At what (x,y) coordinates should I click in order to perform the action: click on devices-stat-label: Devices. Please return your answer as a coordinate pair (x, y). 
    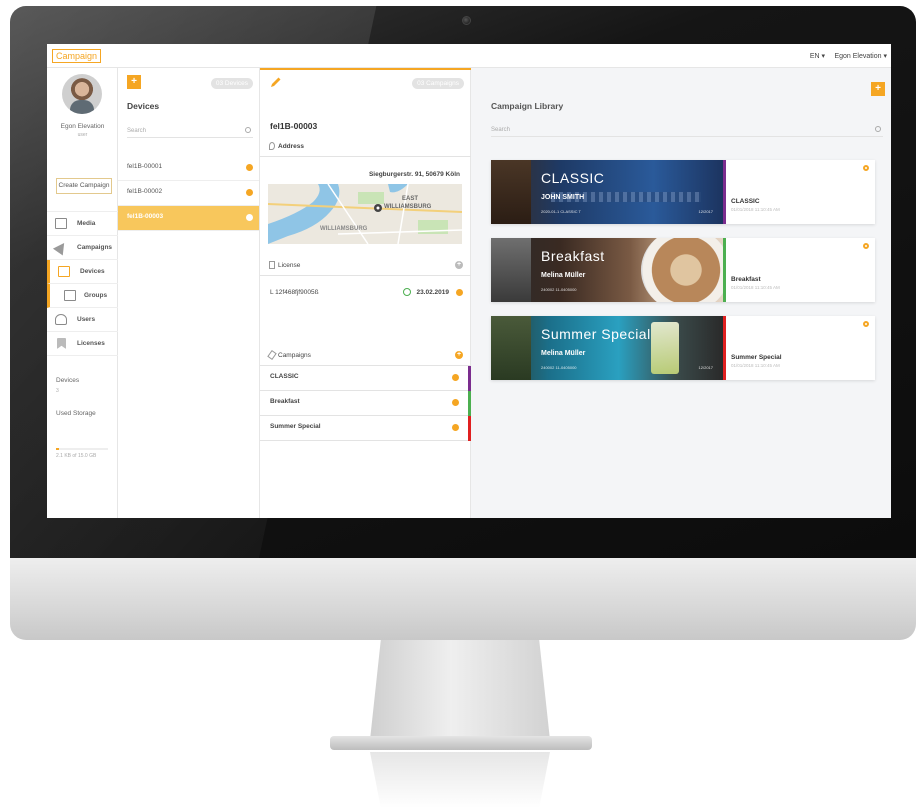
    Looking at the image, I should click on (68, 380).